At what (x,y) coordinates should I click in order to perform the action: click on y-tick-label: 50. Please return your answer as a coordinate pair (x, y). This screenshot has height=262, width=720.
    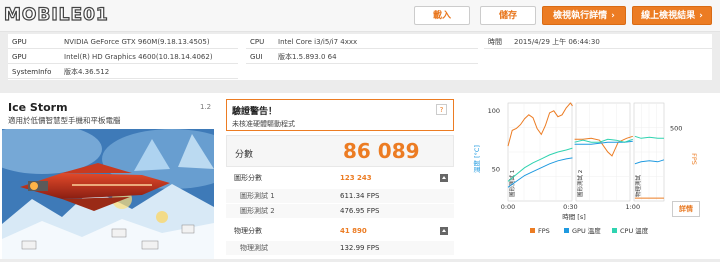
    Looking at the image, I should click on (496, 170).